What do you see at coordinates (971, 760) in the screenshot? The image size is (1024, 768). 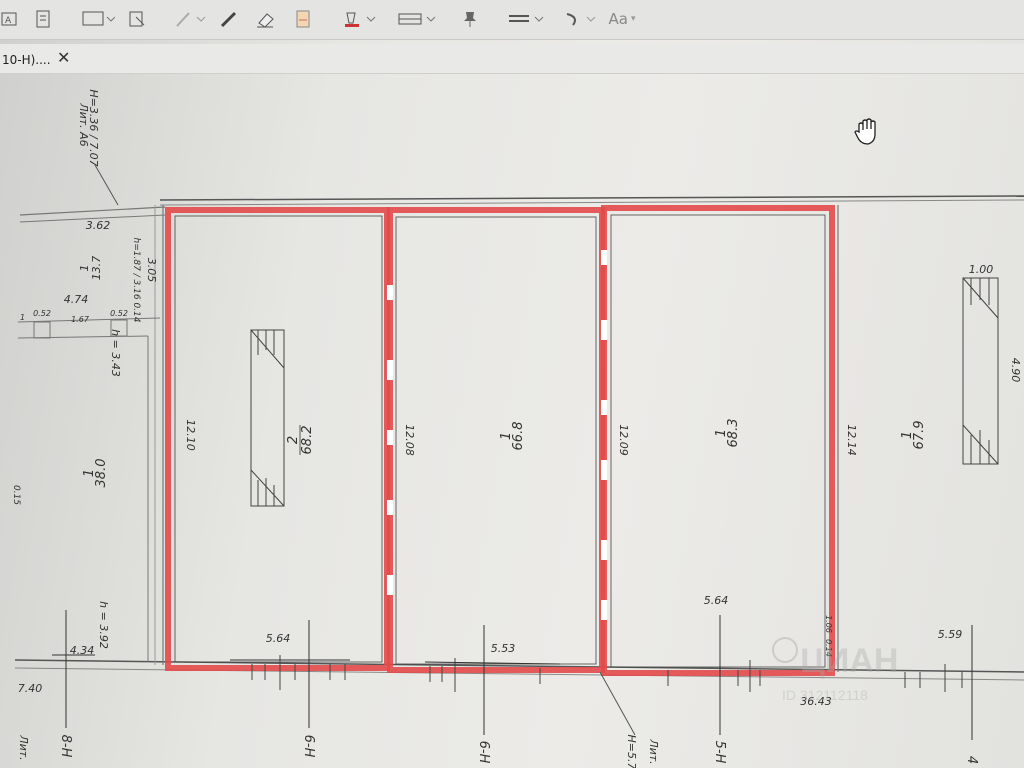 I see `axis-label: 4` at bounding box center [971, 760].